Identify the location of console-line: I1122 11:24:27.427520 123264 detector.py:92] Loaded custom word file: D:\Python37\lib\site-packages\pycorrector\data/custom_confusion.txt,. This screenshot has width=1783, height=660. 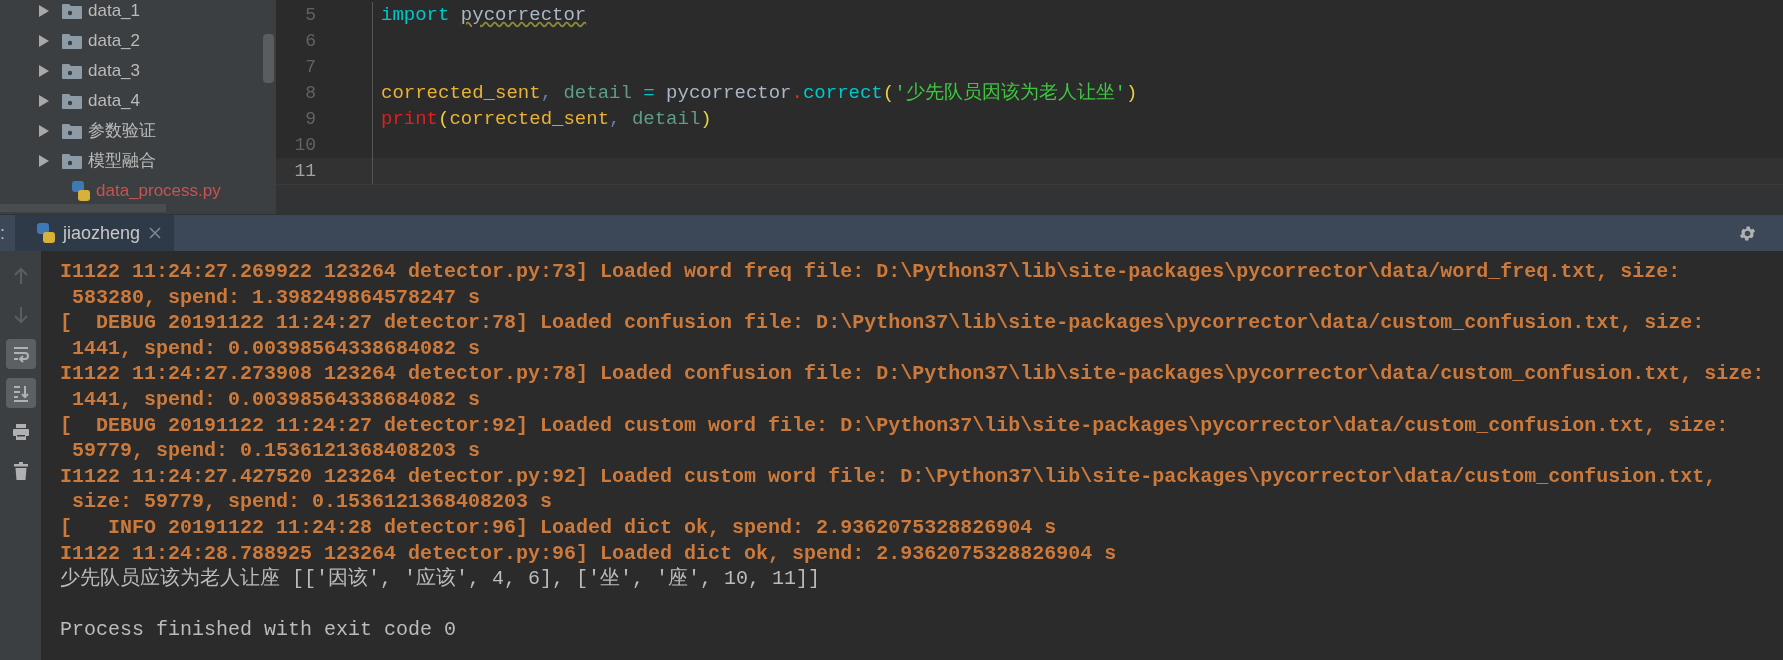
(889, 476).